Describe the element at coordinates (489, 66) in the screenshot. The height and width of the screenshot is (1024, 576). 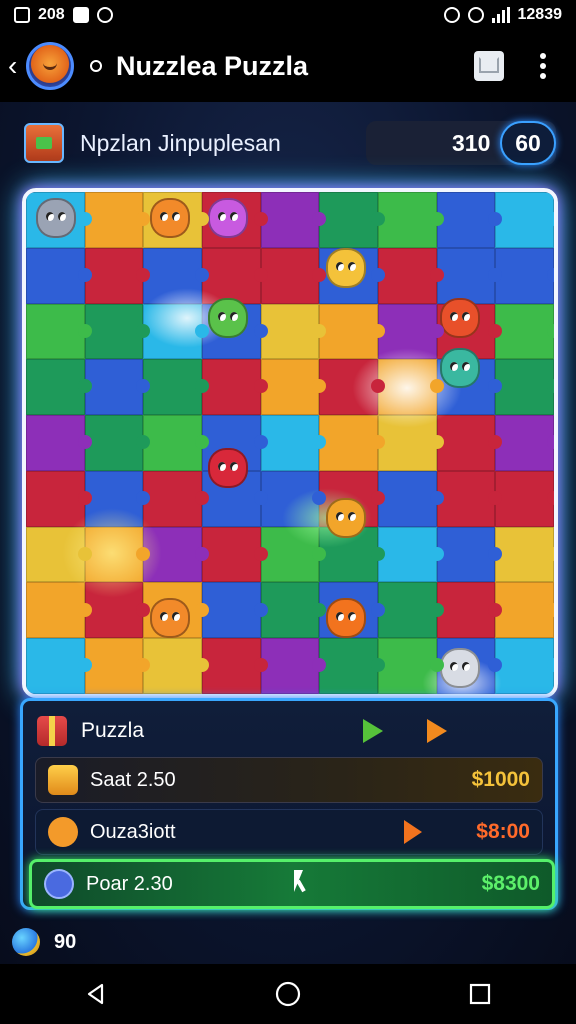
I see `mail-icon` at that location.